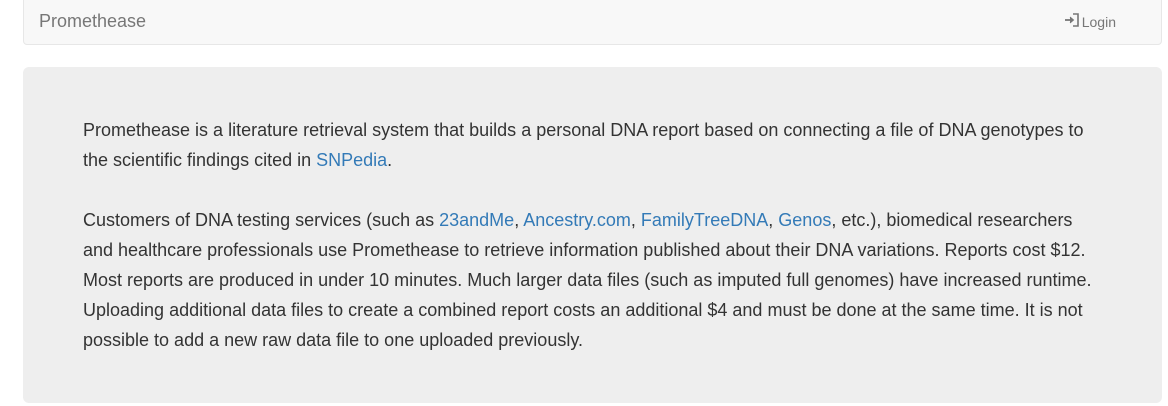  I want to click on brand-link: Promethease, so click(92, 21).